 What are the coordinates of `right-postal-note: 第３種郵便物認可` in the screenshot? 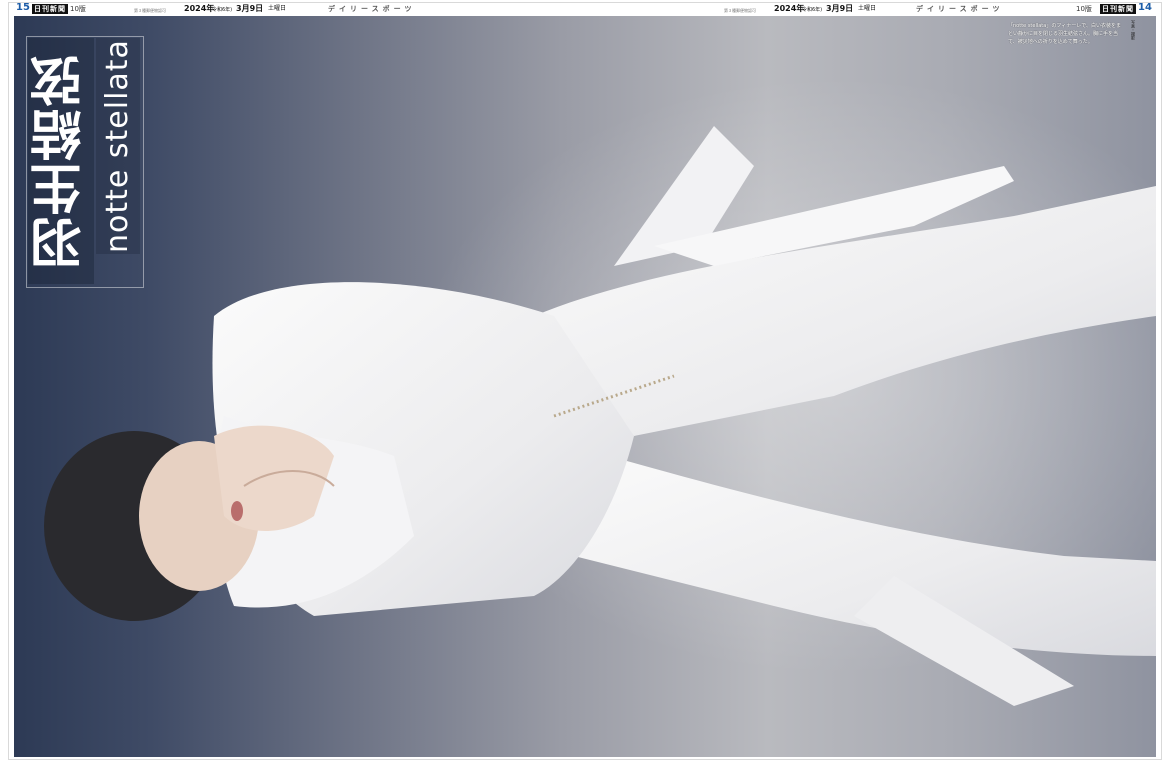 It's located at (740, 10).